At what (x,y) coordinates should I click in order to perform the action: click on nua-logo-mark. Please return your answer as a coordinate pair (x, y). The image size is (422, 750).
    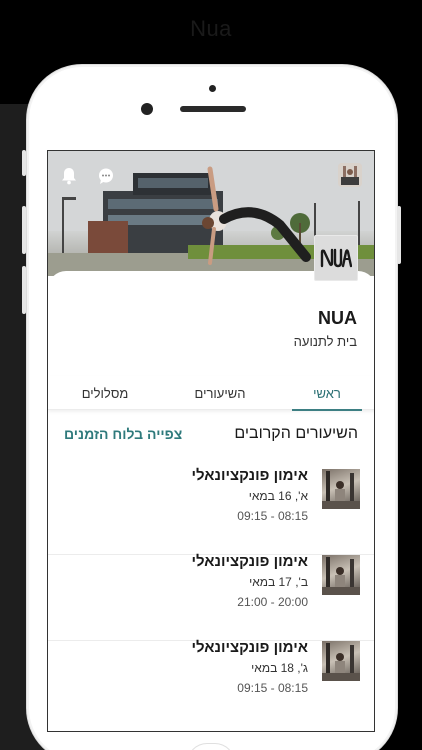
    Looking at the image, I should click on (336, 258).